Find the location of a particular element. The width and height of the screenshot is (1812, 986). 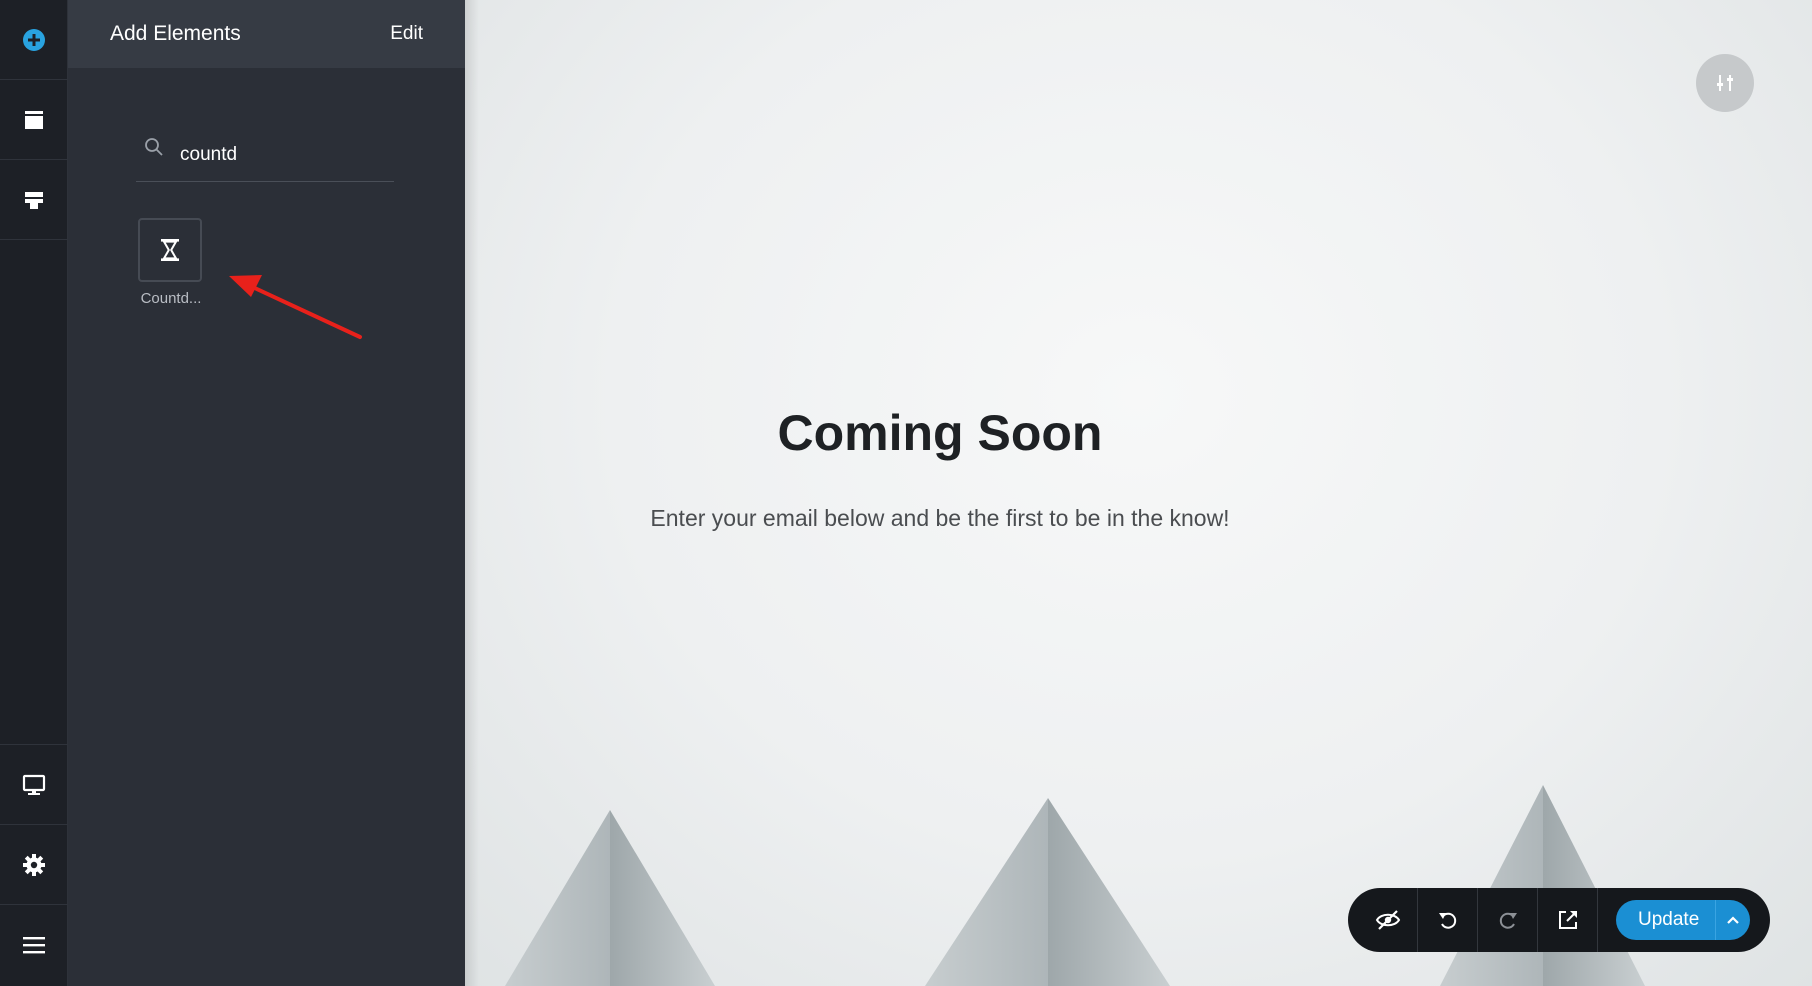

tent-background-illustration is located at coordinates (1075, 885).